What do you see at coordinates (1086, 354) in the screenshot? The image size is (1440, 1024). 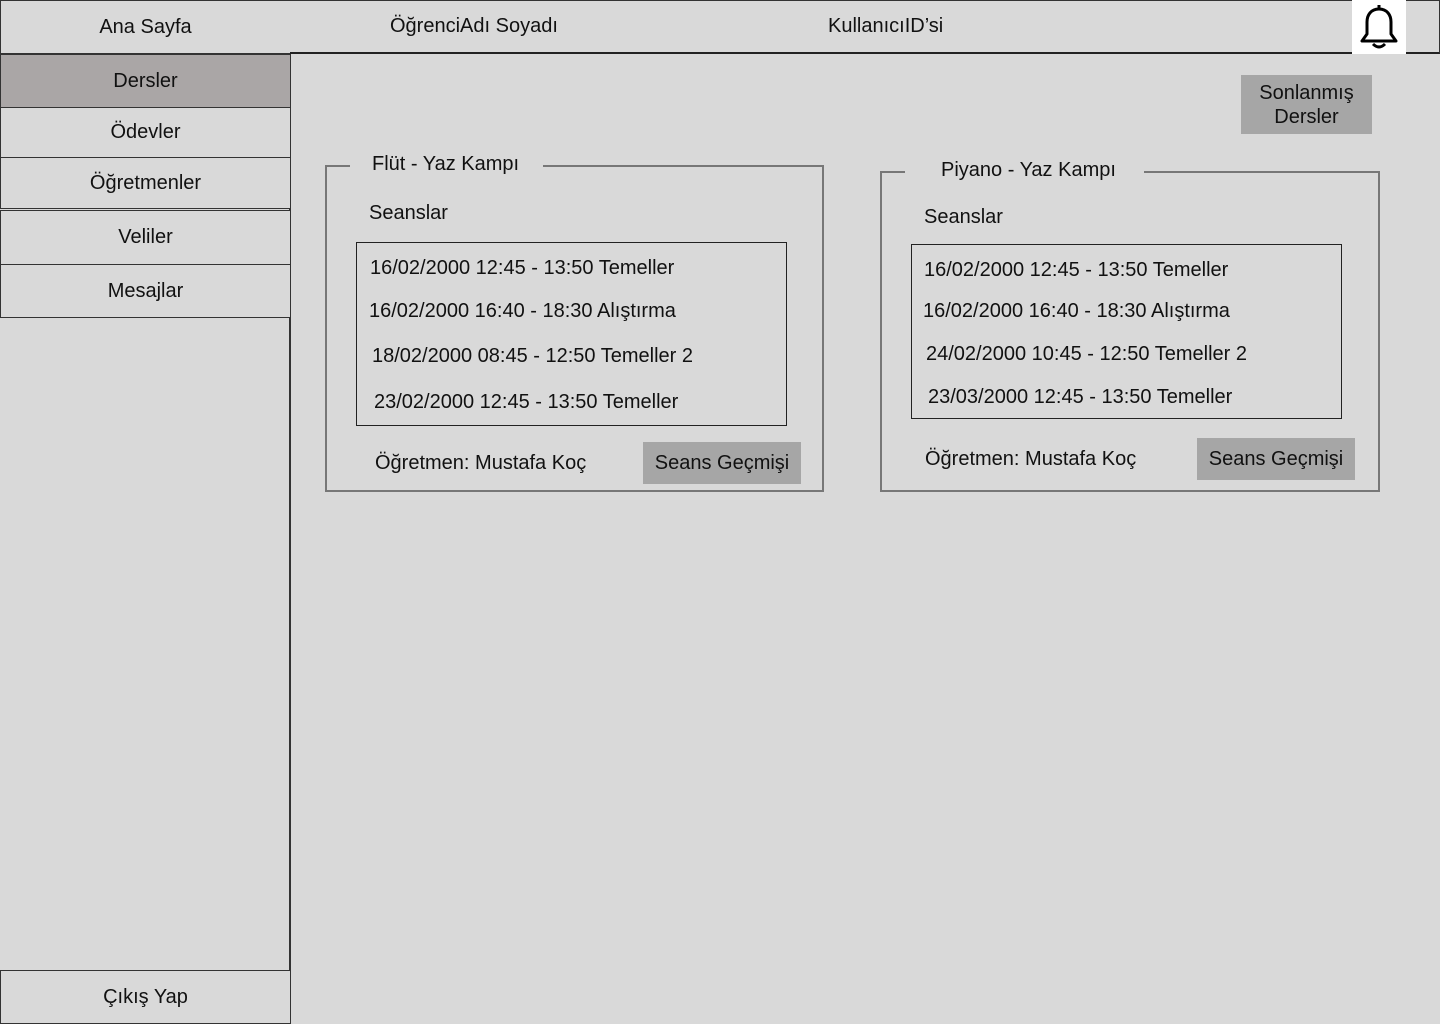 I see `session-item: 24/02/2000 10:45 - 12:50 Temeller 2` at bounding box center [1086, 354].